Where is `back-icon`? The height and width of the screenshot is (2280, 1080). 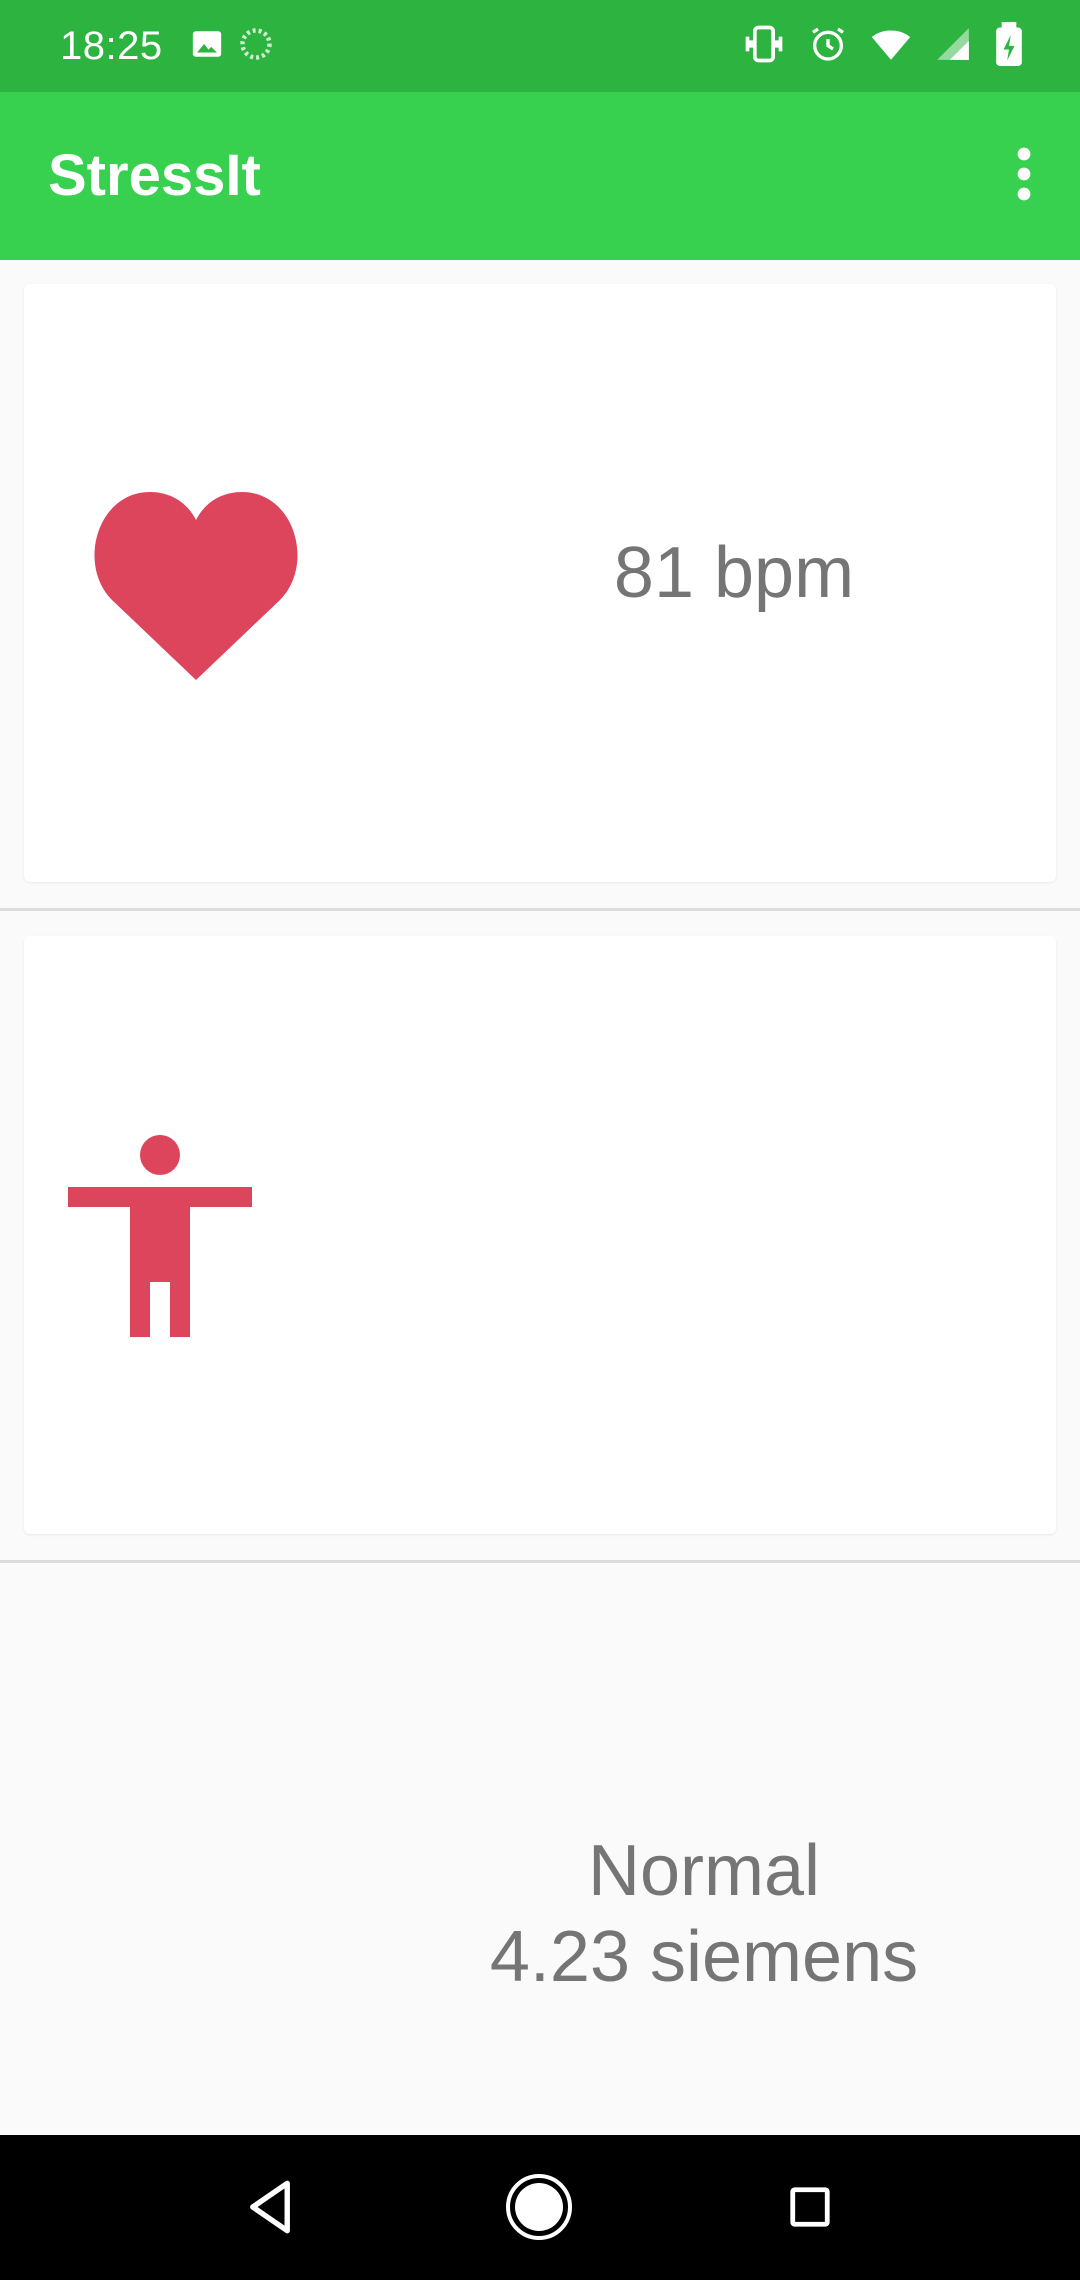 back-icon is located at coordinates (270, 2209).